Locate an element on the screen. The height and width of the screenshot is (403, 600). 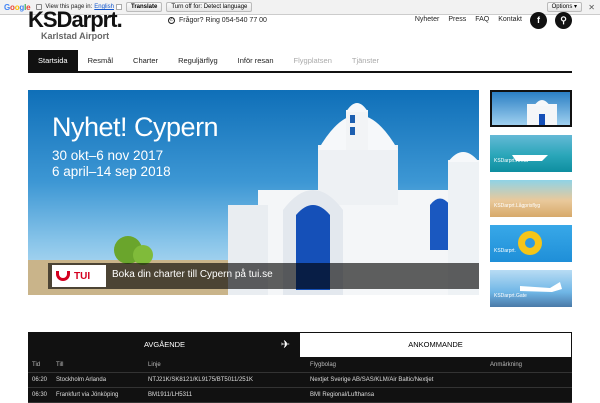
top-link-nyheter: Nyheter is located at coordinates (427, 19).